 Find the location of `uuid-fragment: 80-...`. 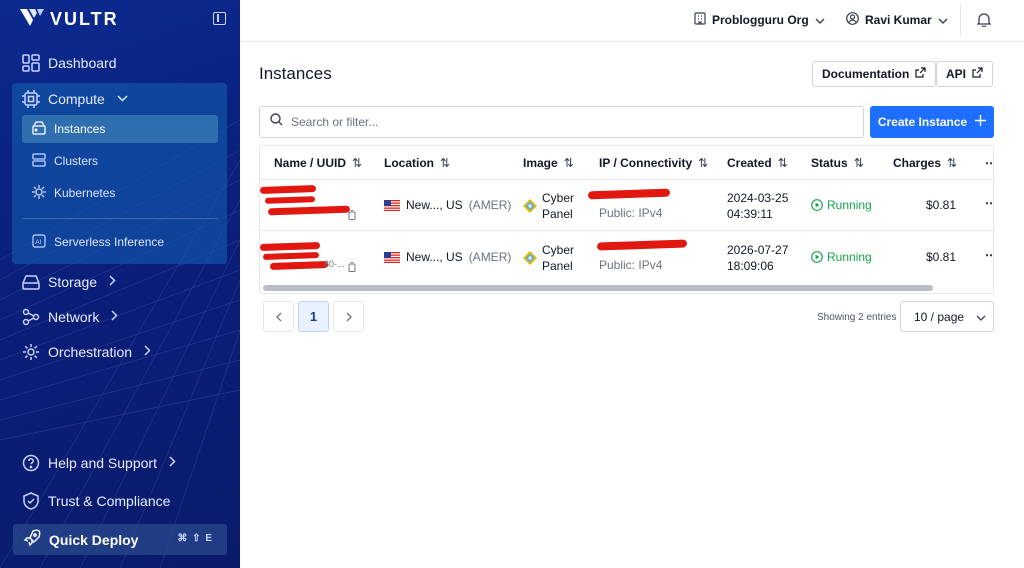

uuid-fragment: 80-... is located at coordinates (334, 264).